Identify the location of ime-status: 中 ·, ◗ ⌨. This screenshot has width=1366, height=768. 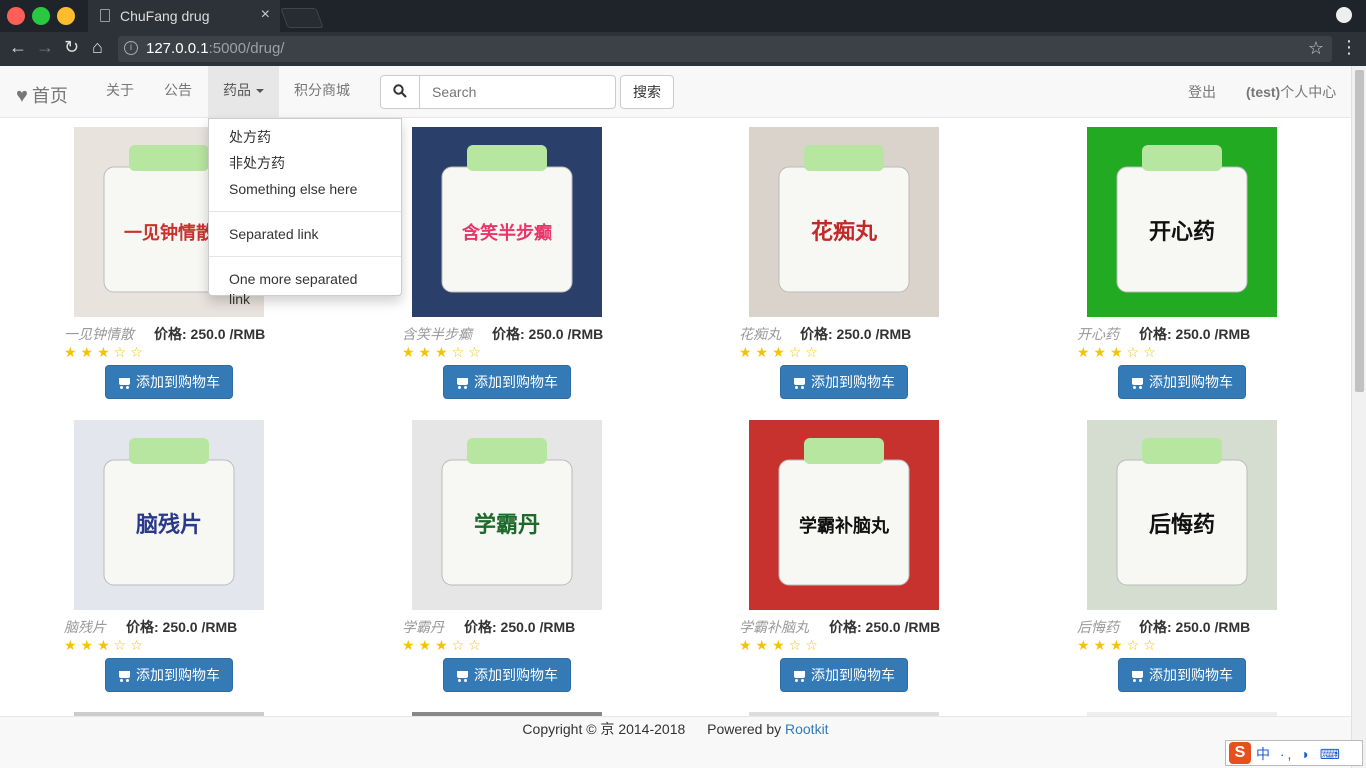
(1299, 754).